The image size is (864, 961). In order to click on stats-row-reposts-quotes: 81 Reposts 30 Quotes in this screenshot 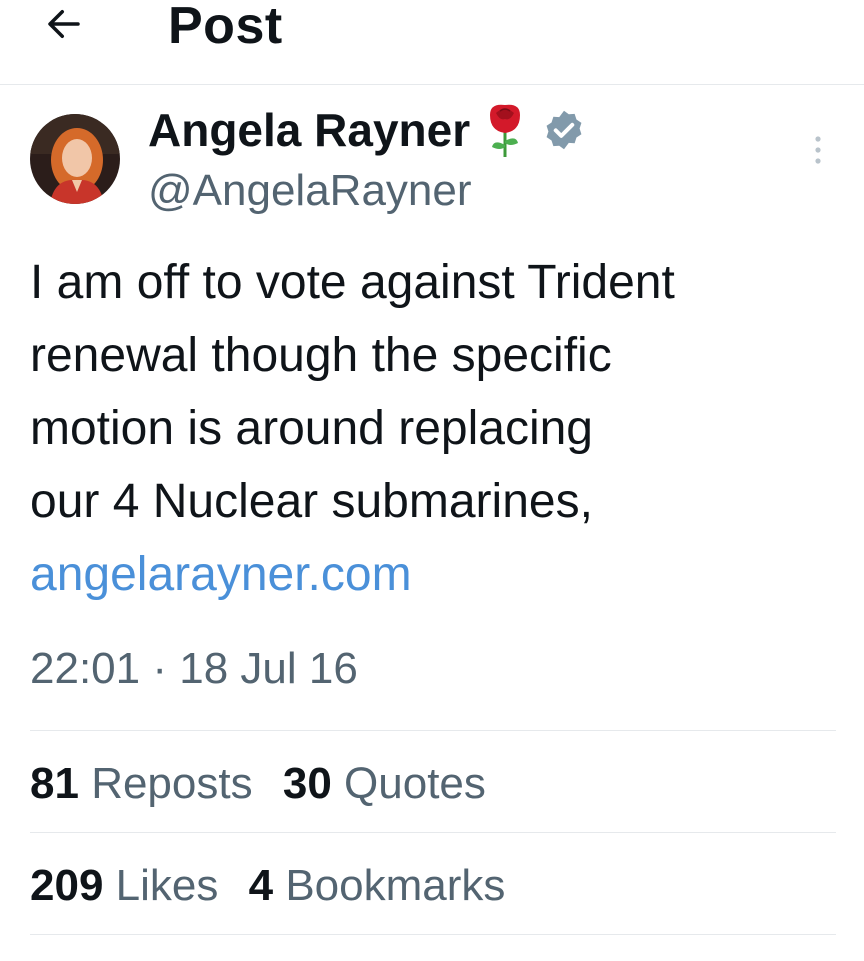, I will do `click(258, 784)`.